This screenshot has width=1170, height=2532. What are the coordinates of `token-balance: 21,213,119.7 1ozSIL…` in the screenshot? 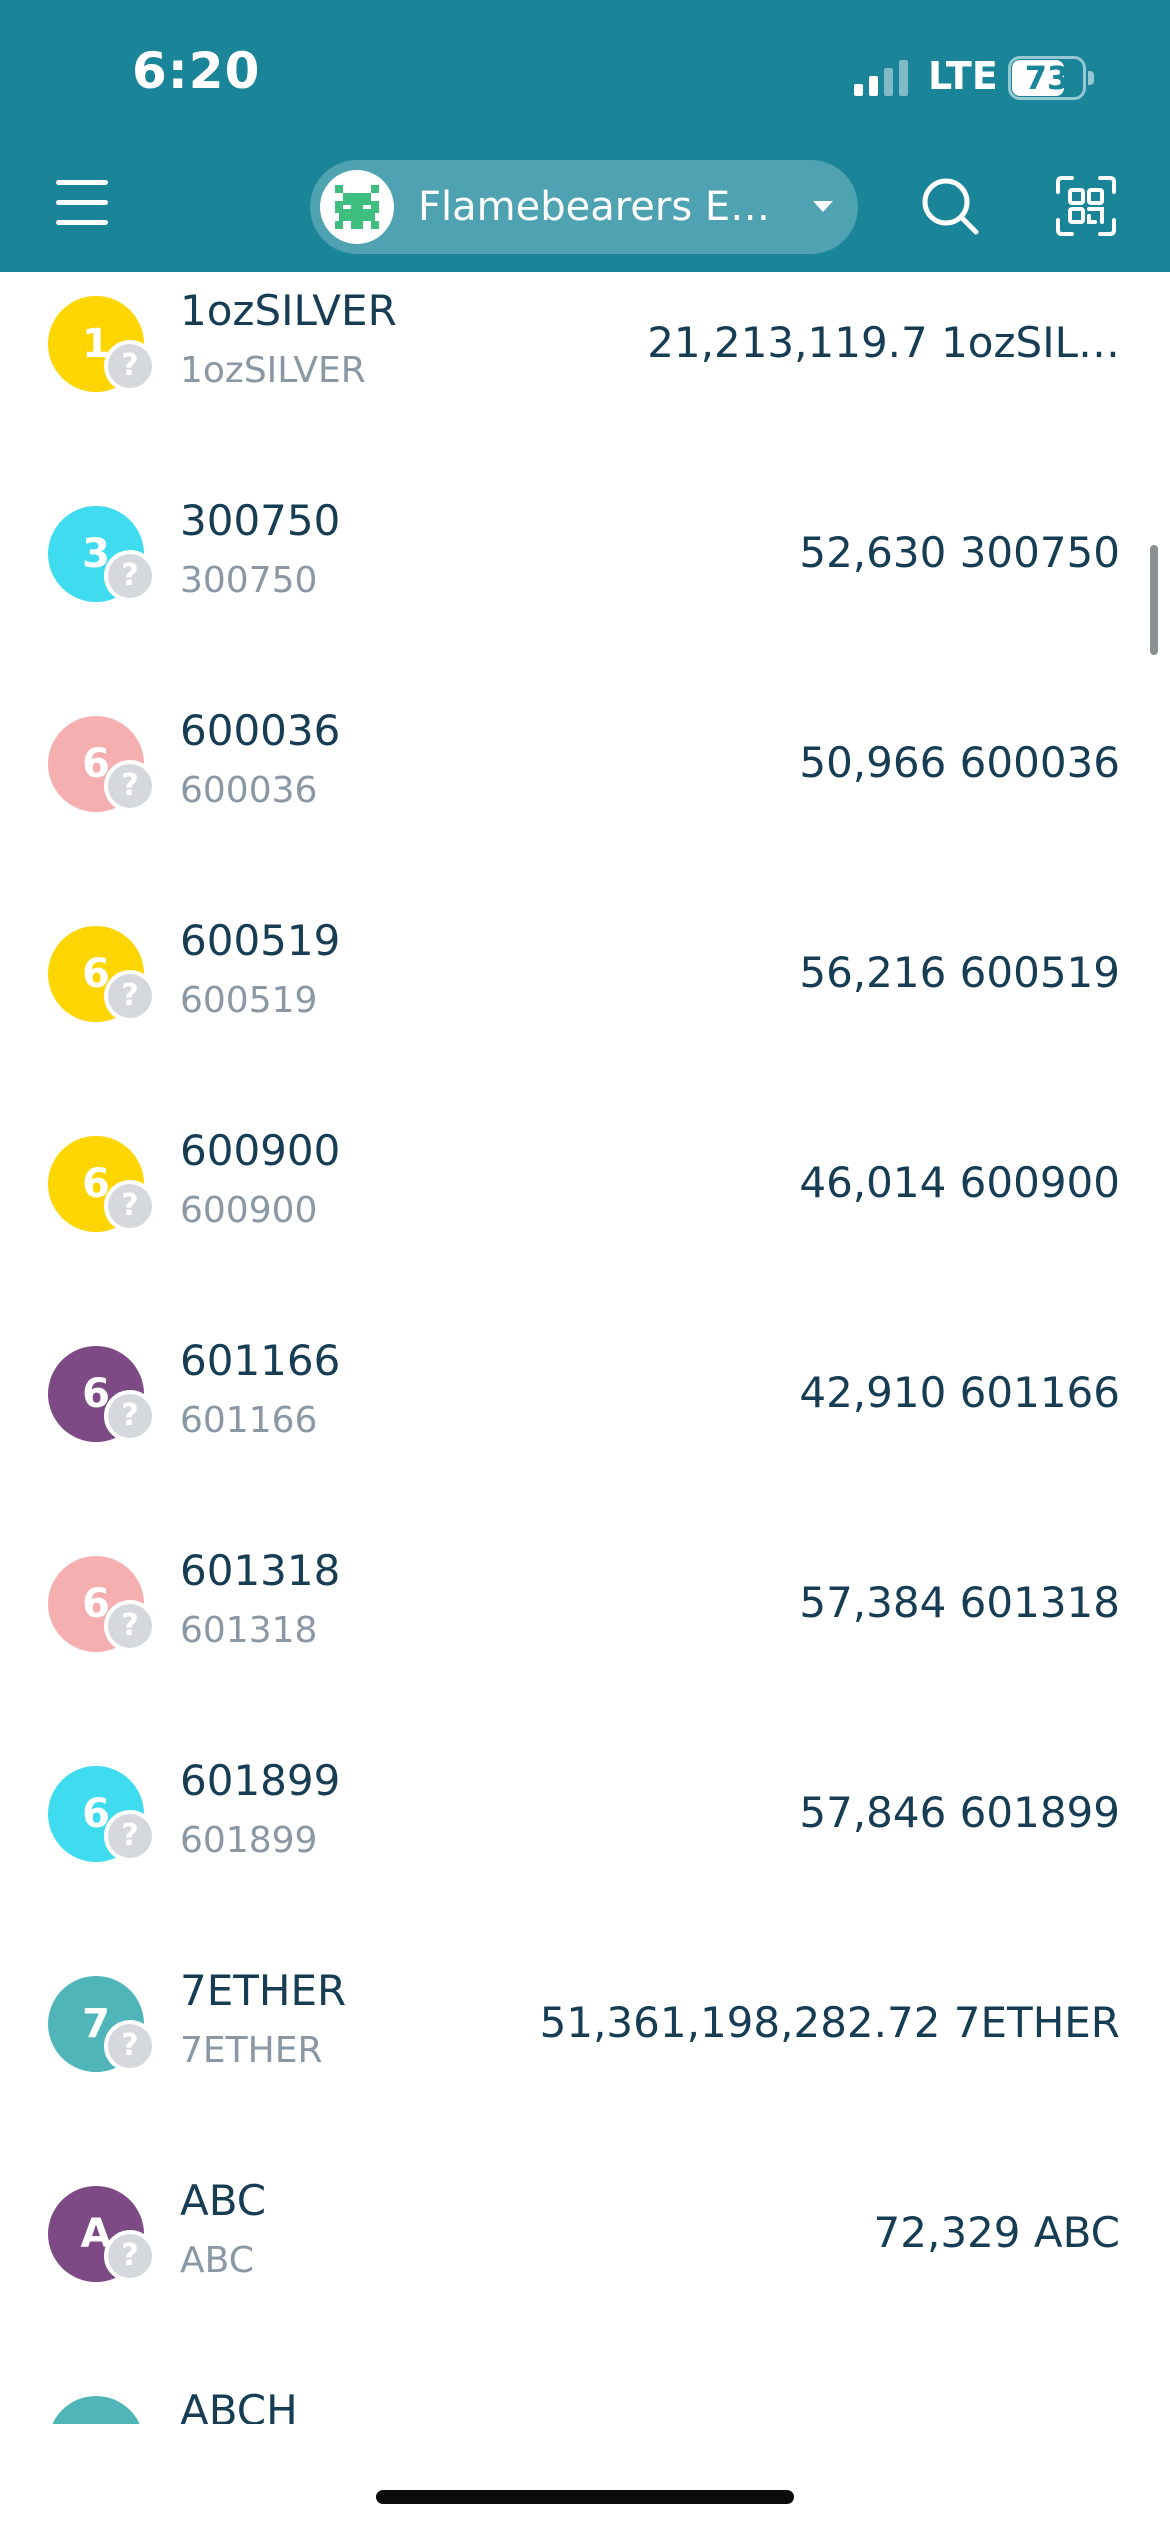 It's located at (883, 342).